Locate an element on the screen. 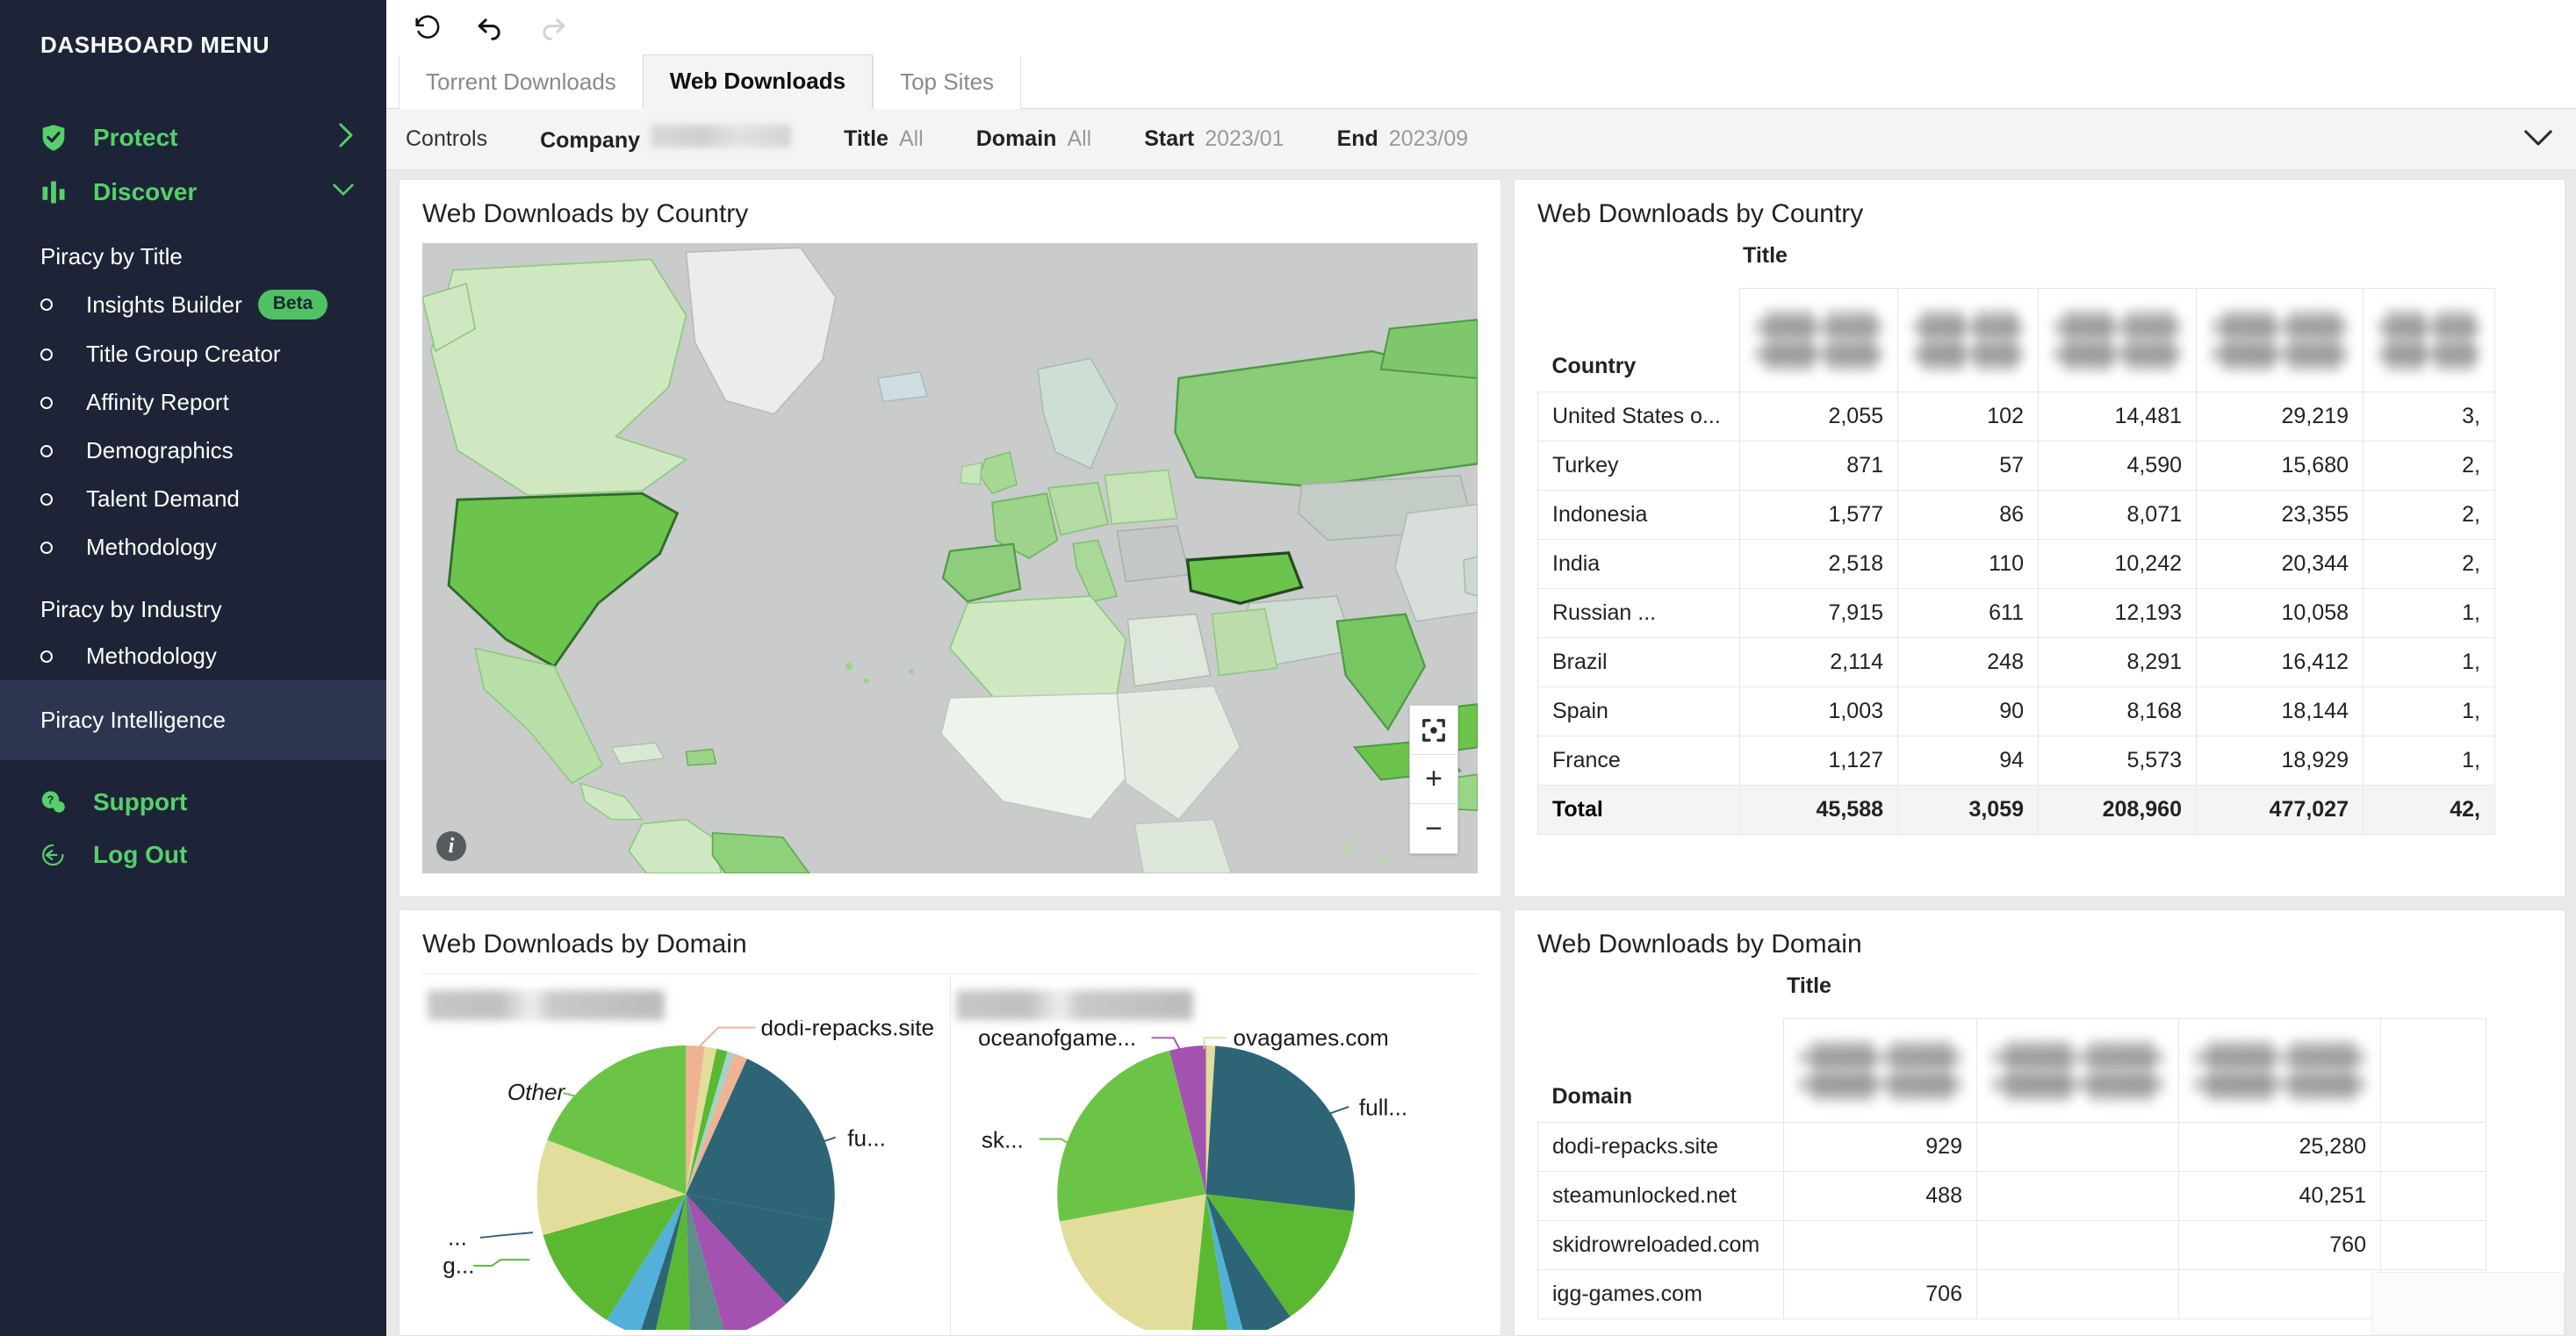 Image resolution: width=2576 pixels, height=1336 pixels. table-row: igg-games.com 706 is located at coordinates (2011, 1294).